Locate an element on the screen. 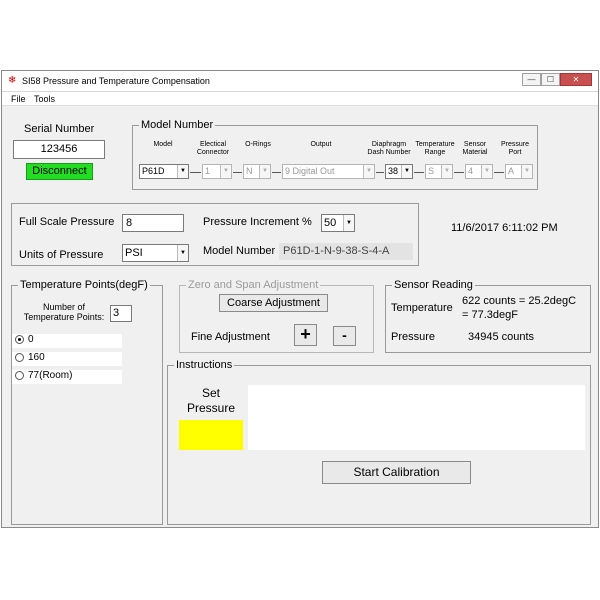 The height and width of the screenshot is (600, 600). pressure-increment-combo: 50 ▼ is located at coordinates (338, 223).